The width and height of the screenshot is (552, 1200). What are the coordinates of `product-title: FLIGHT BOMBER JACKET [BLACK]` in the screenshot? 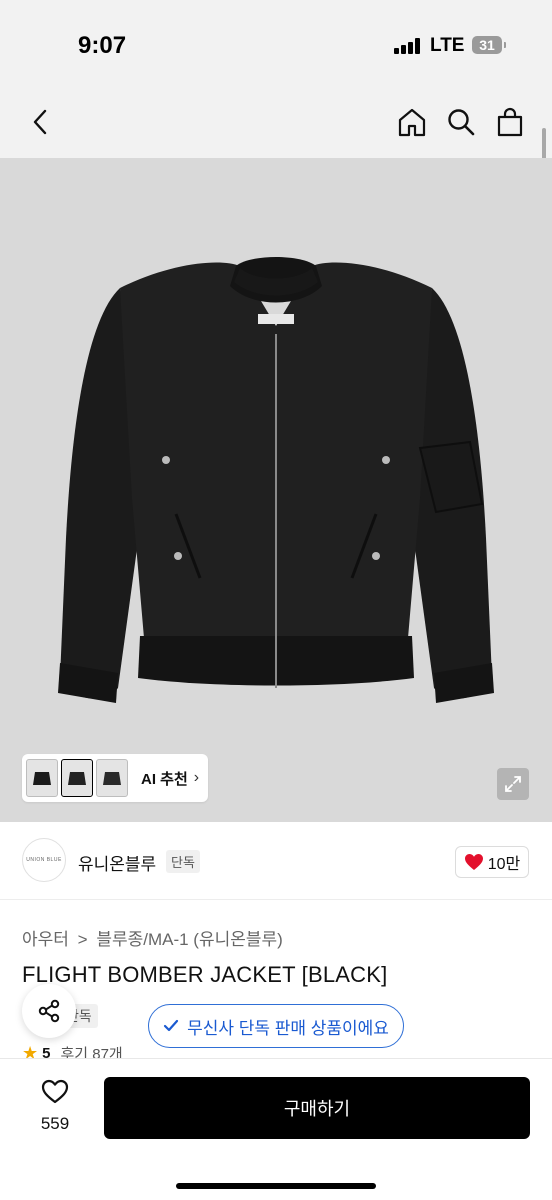 It's located at (205, 974).